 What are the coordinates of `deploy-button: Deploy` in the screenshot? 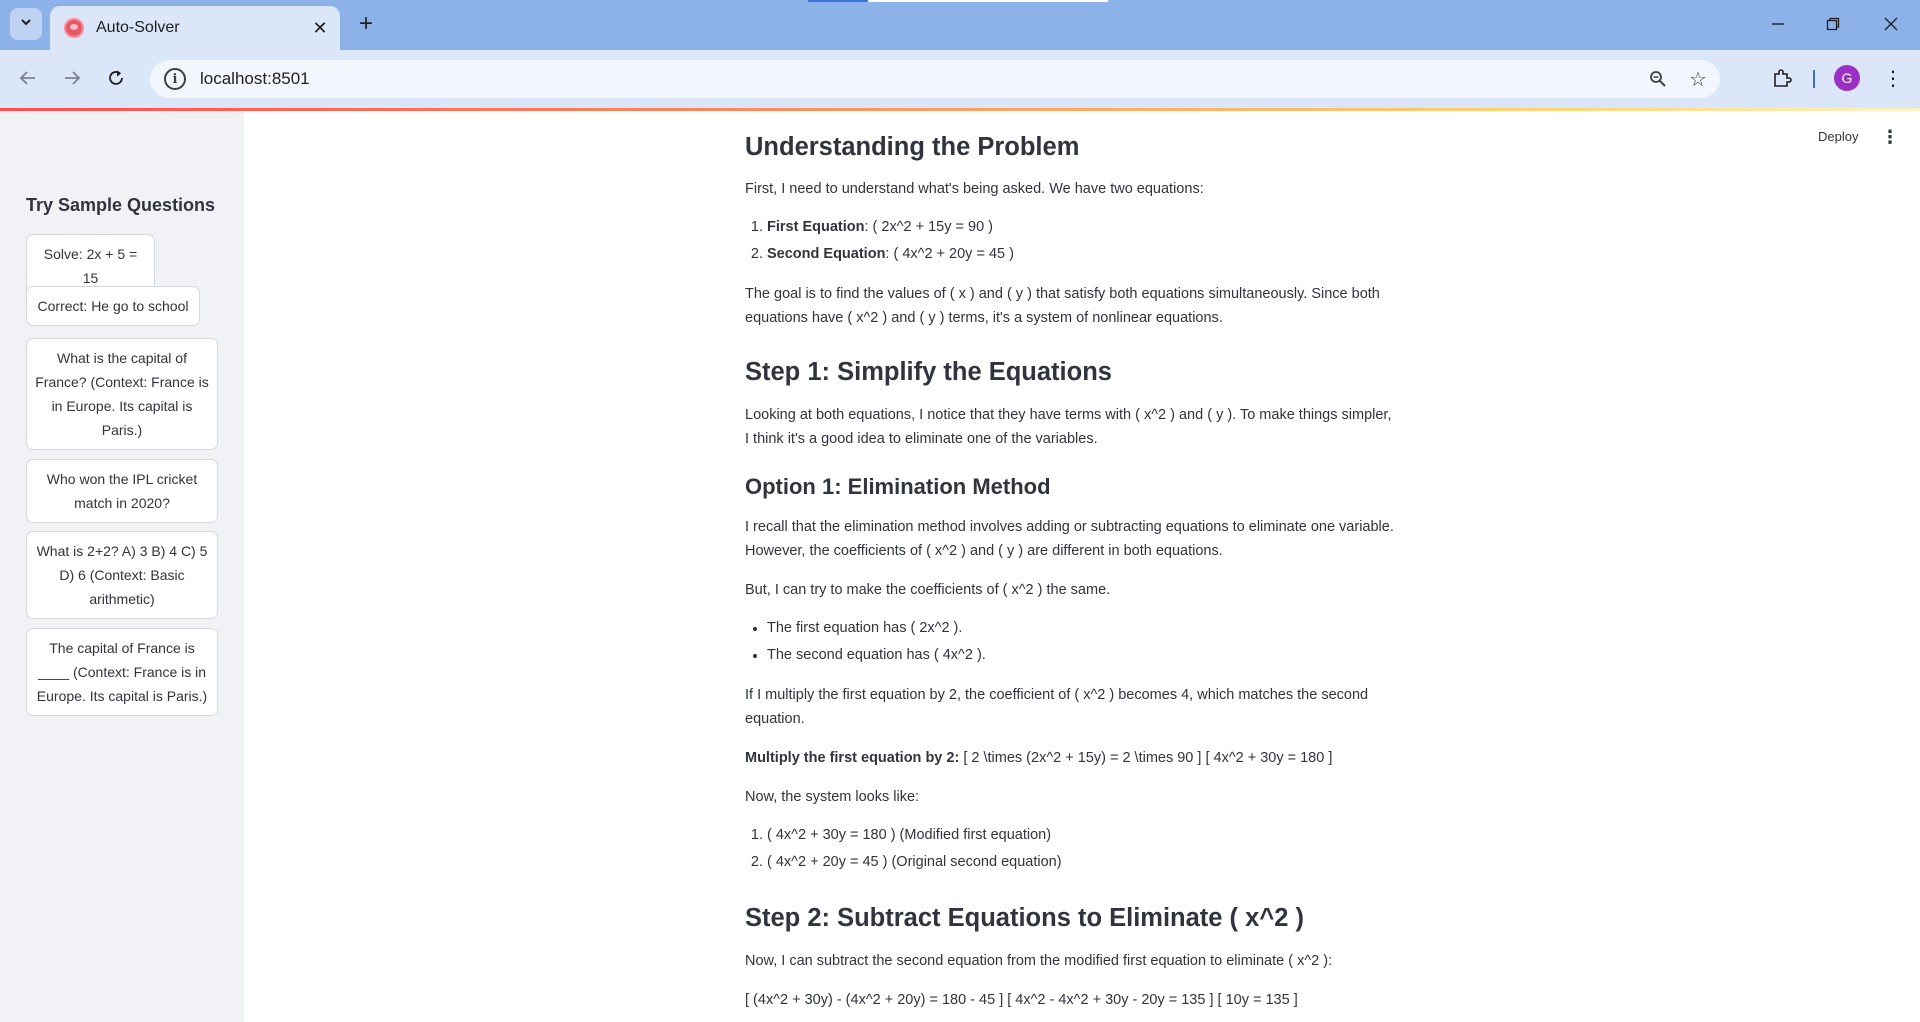 It's located at (1838, 137).